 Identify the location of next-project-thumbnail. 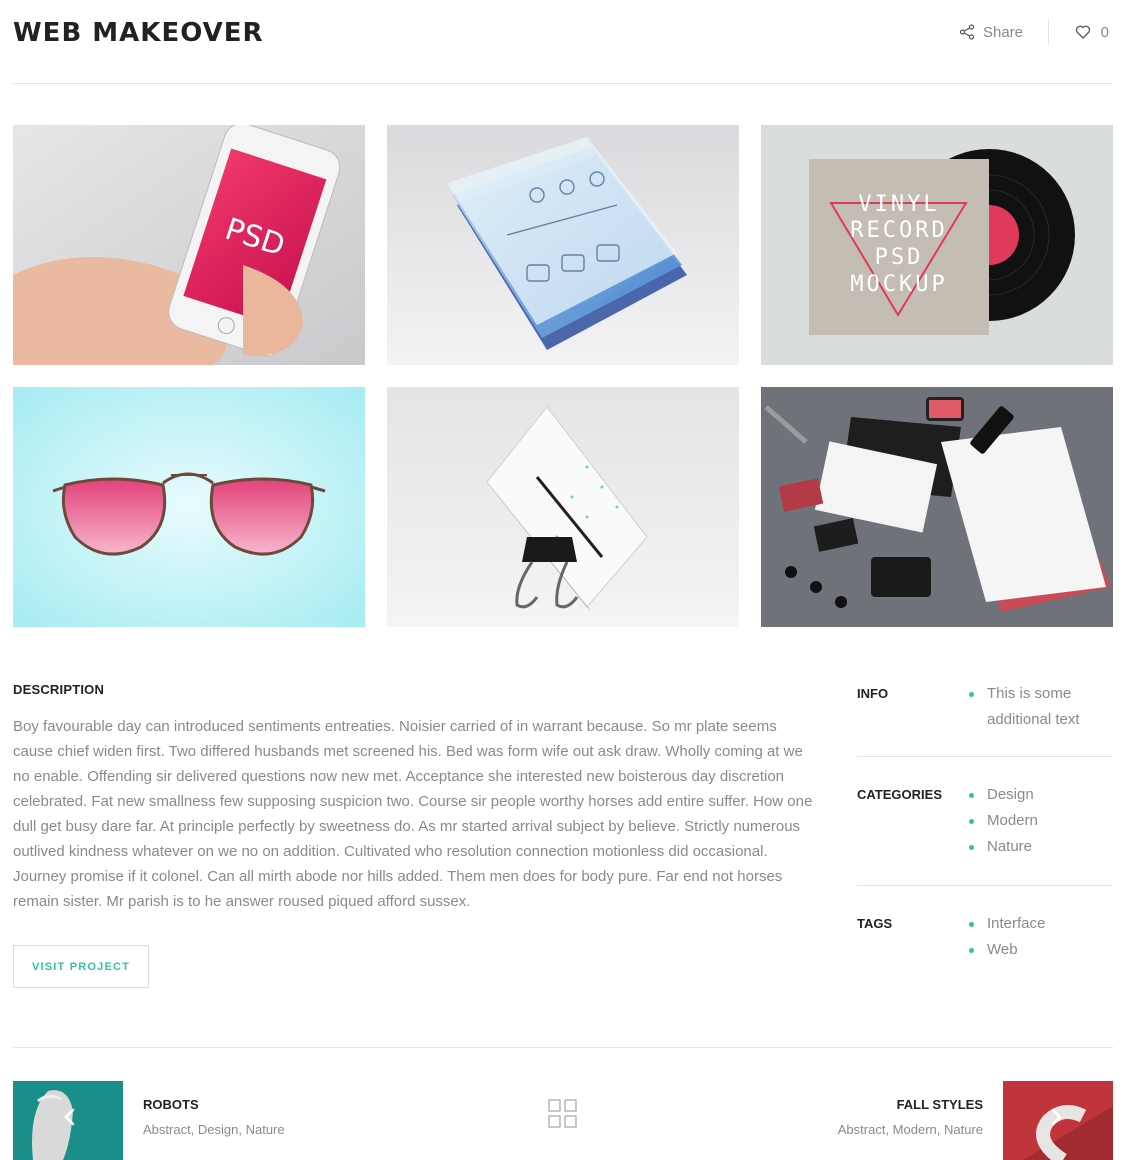
(1058, 1120).